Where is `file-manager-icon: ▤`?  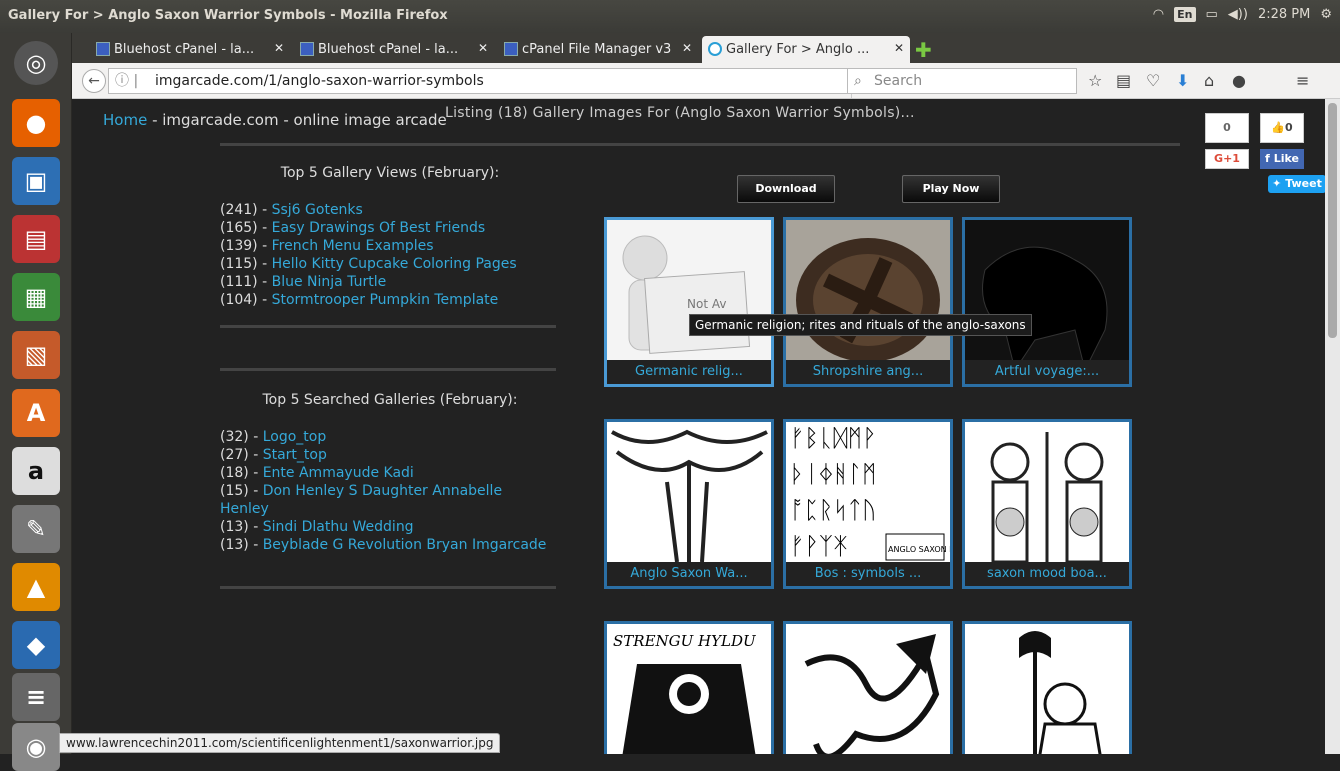
file-manager-icon: ▤ is located at coordinates (36, 239).